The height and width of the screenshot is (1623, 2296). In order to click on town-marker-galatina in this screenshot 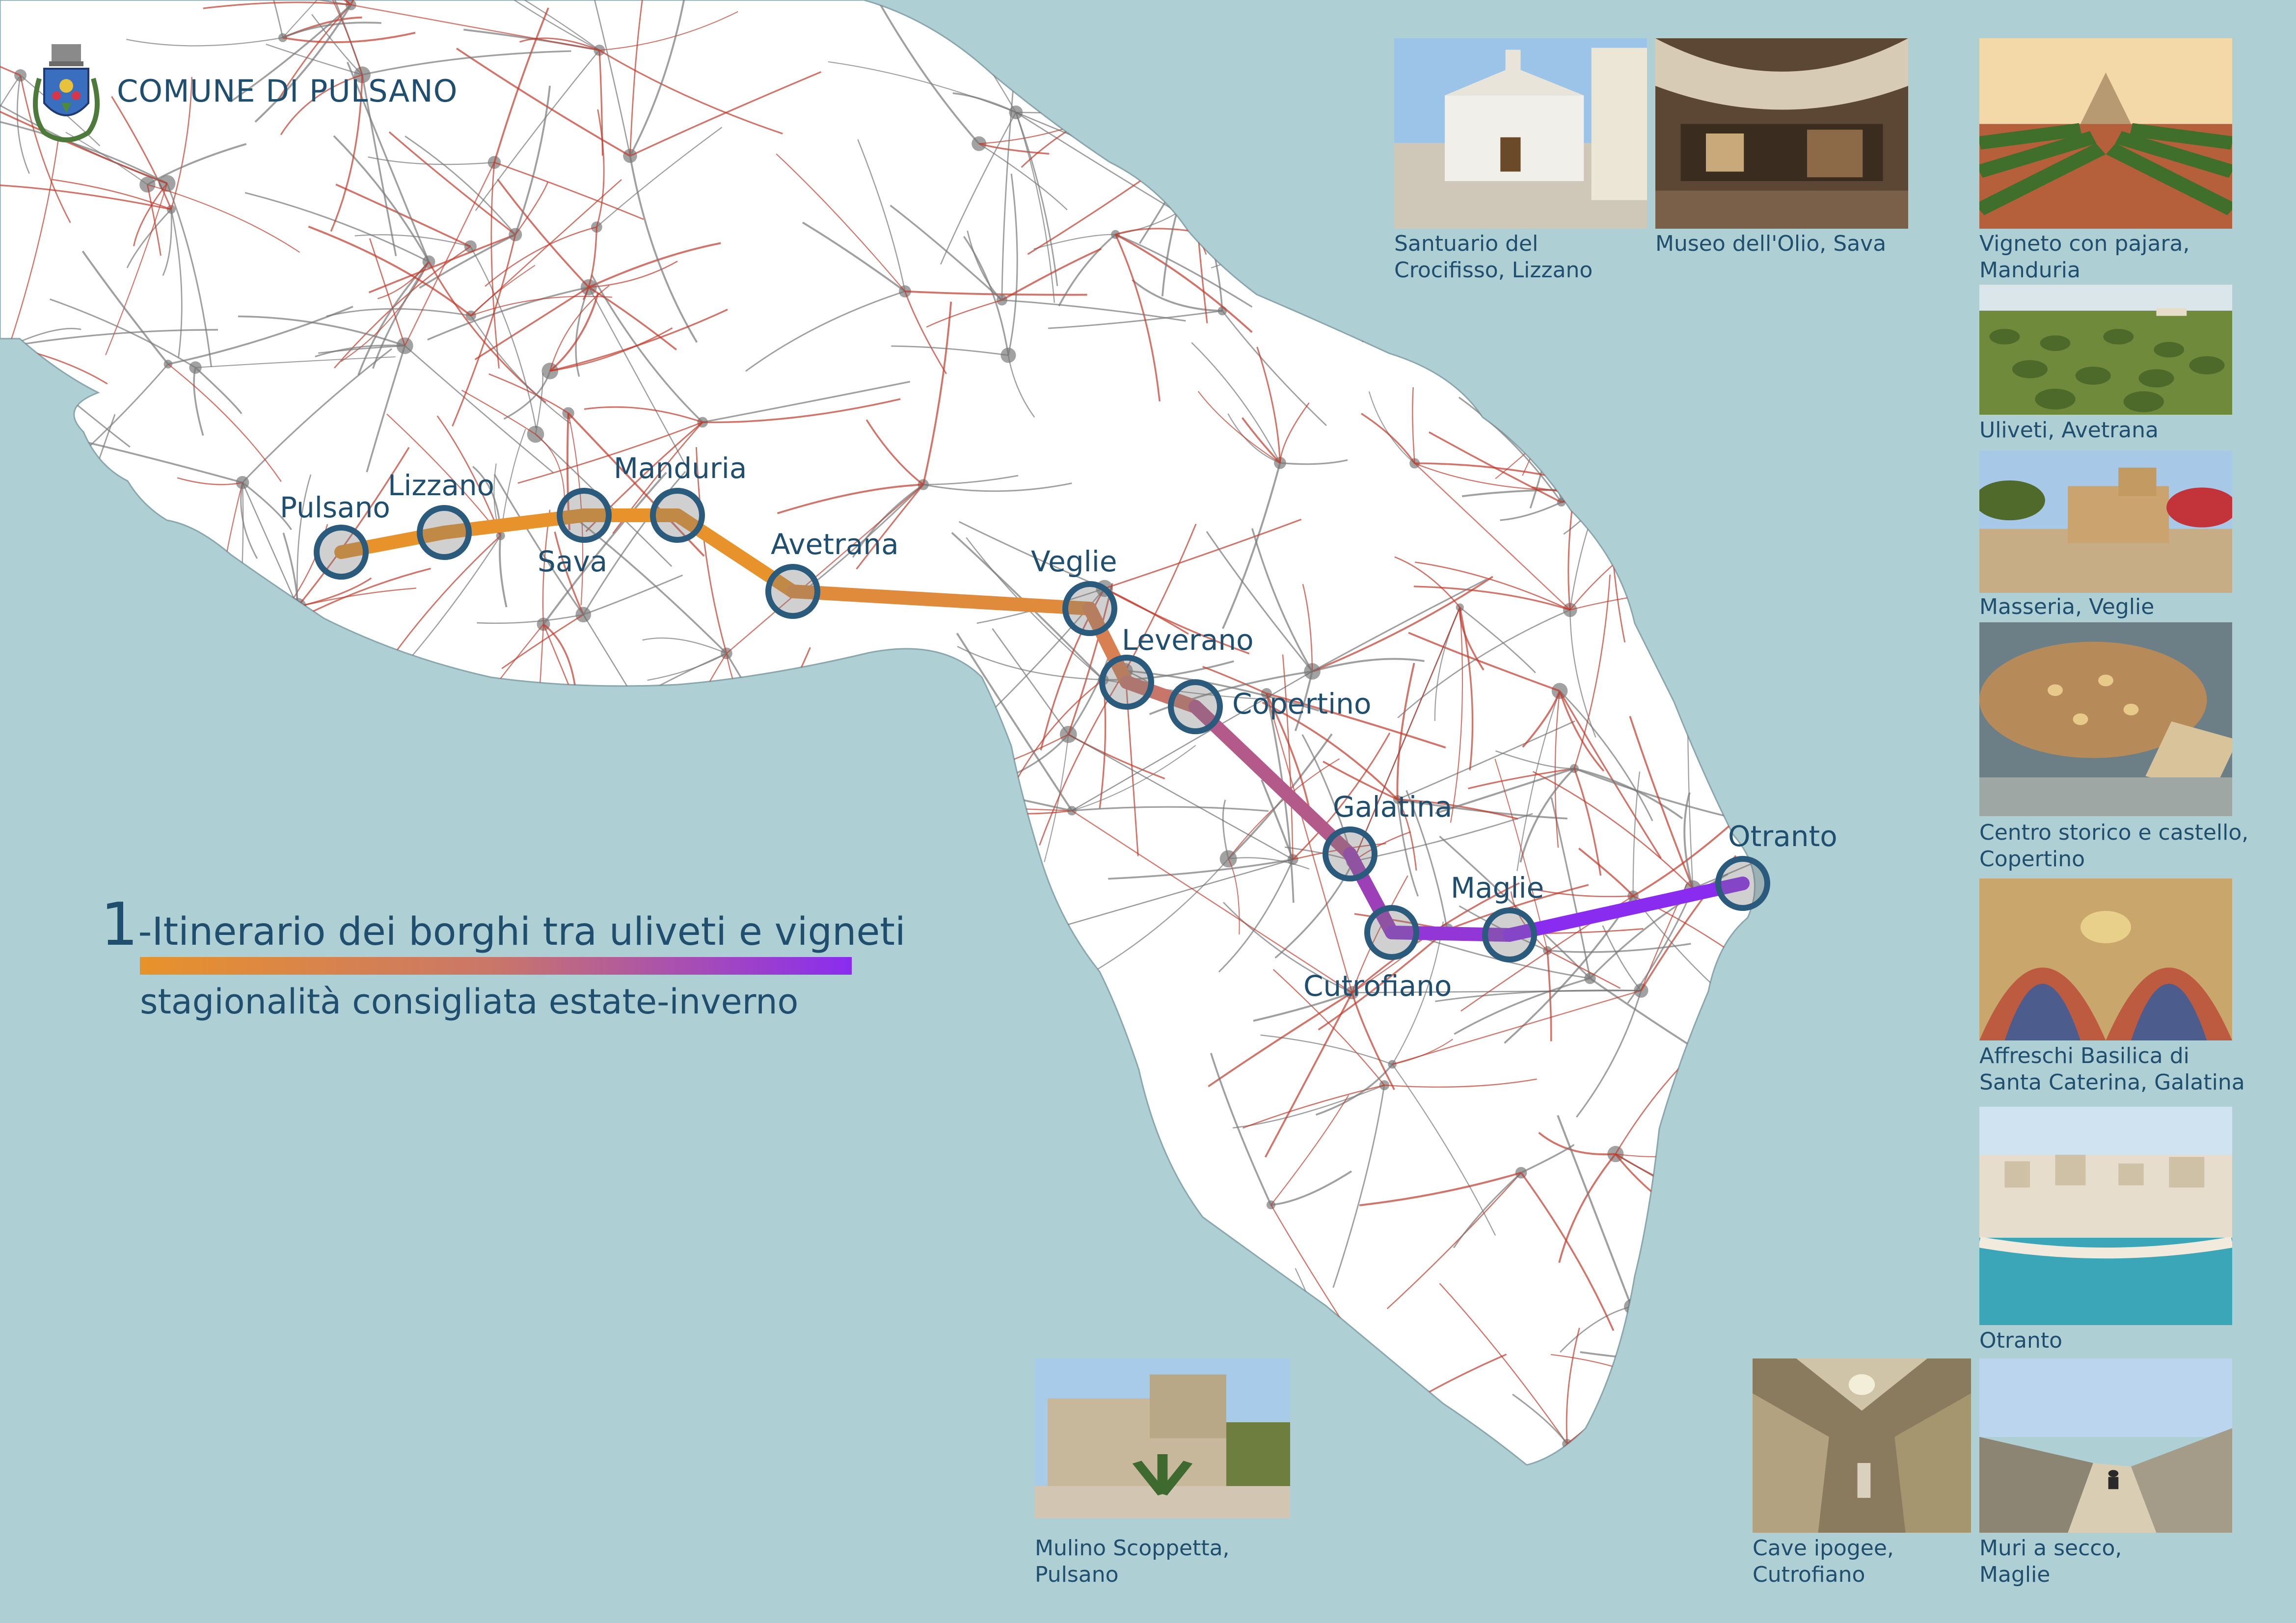, I will do `click(1350, 853)`.